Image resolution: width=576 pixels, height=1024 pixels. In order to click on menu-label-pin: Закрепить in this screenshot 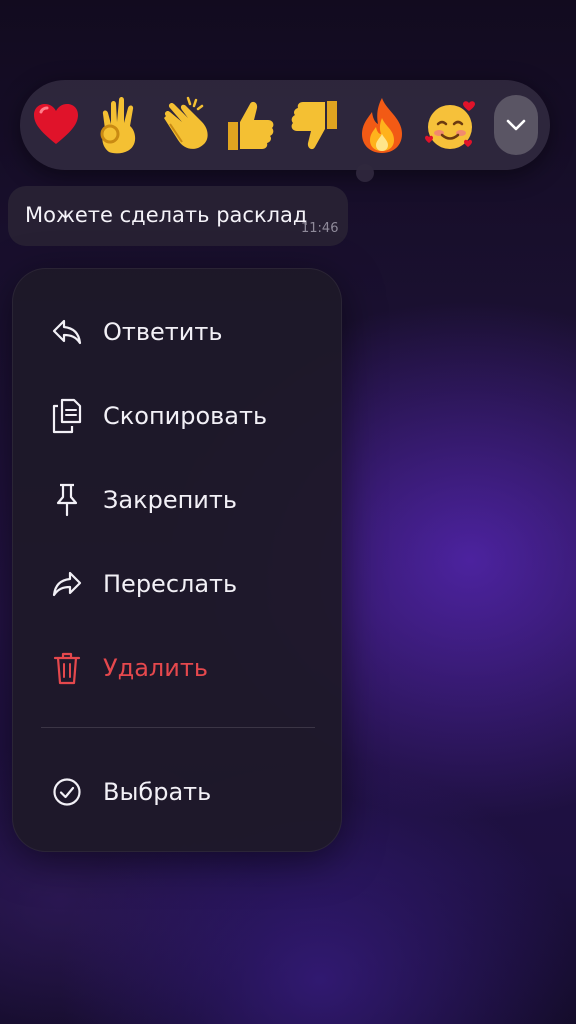, I will do `click(170, 500)`.